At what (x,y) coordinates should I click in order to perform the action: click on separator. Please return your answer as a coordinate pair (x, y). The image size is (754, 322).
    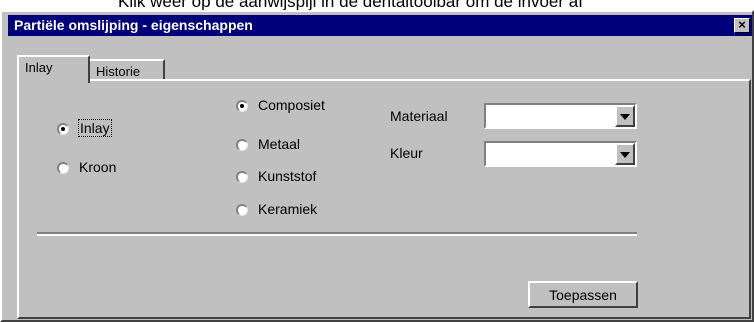
    Looking at the image, I should click on (337, 234).